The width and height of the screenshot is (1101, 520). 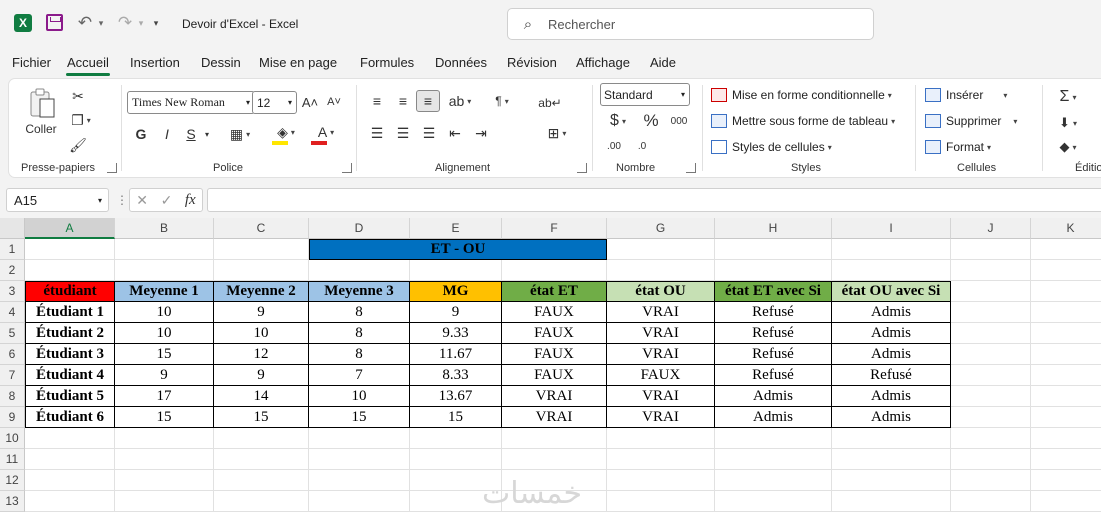 What do you see at coordinates (502, 101) in the screenshot?
I see `text-direction-icon: ¶ ▾` at bounding box center [502, 101].